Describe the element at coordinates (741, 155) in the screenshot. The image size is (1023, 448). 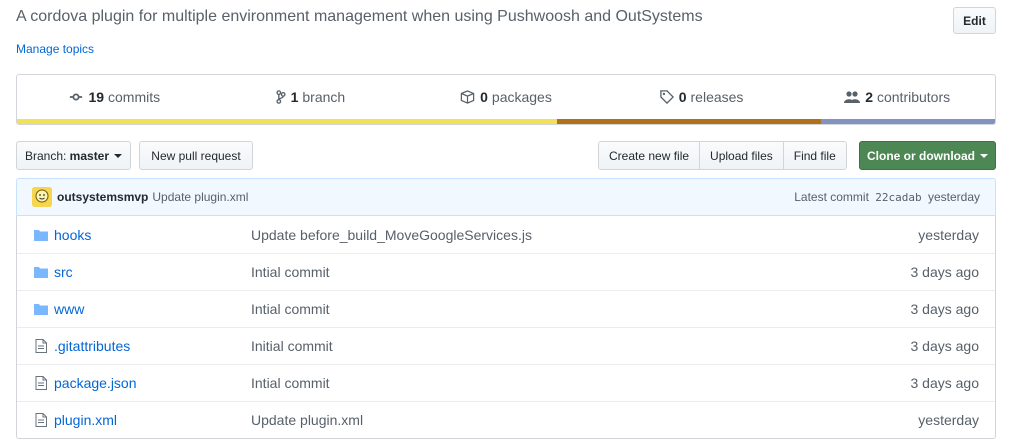
I see `upload-files-button: Upload files` at that location.